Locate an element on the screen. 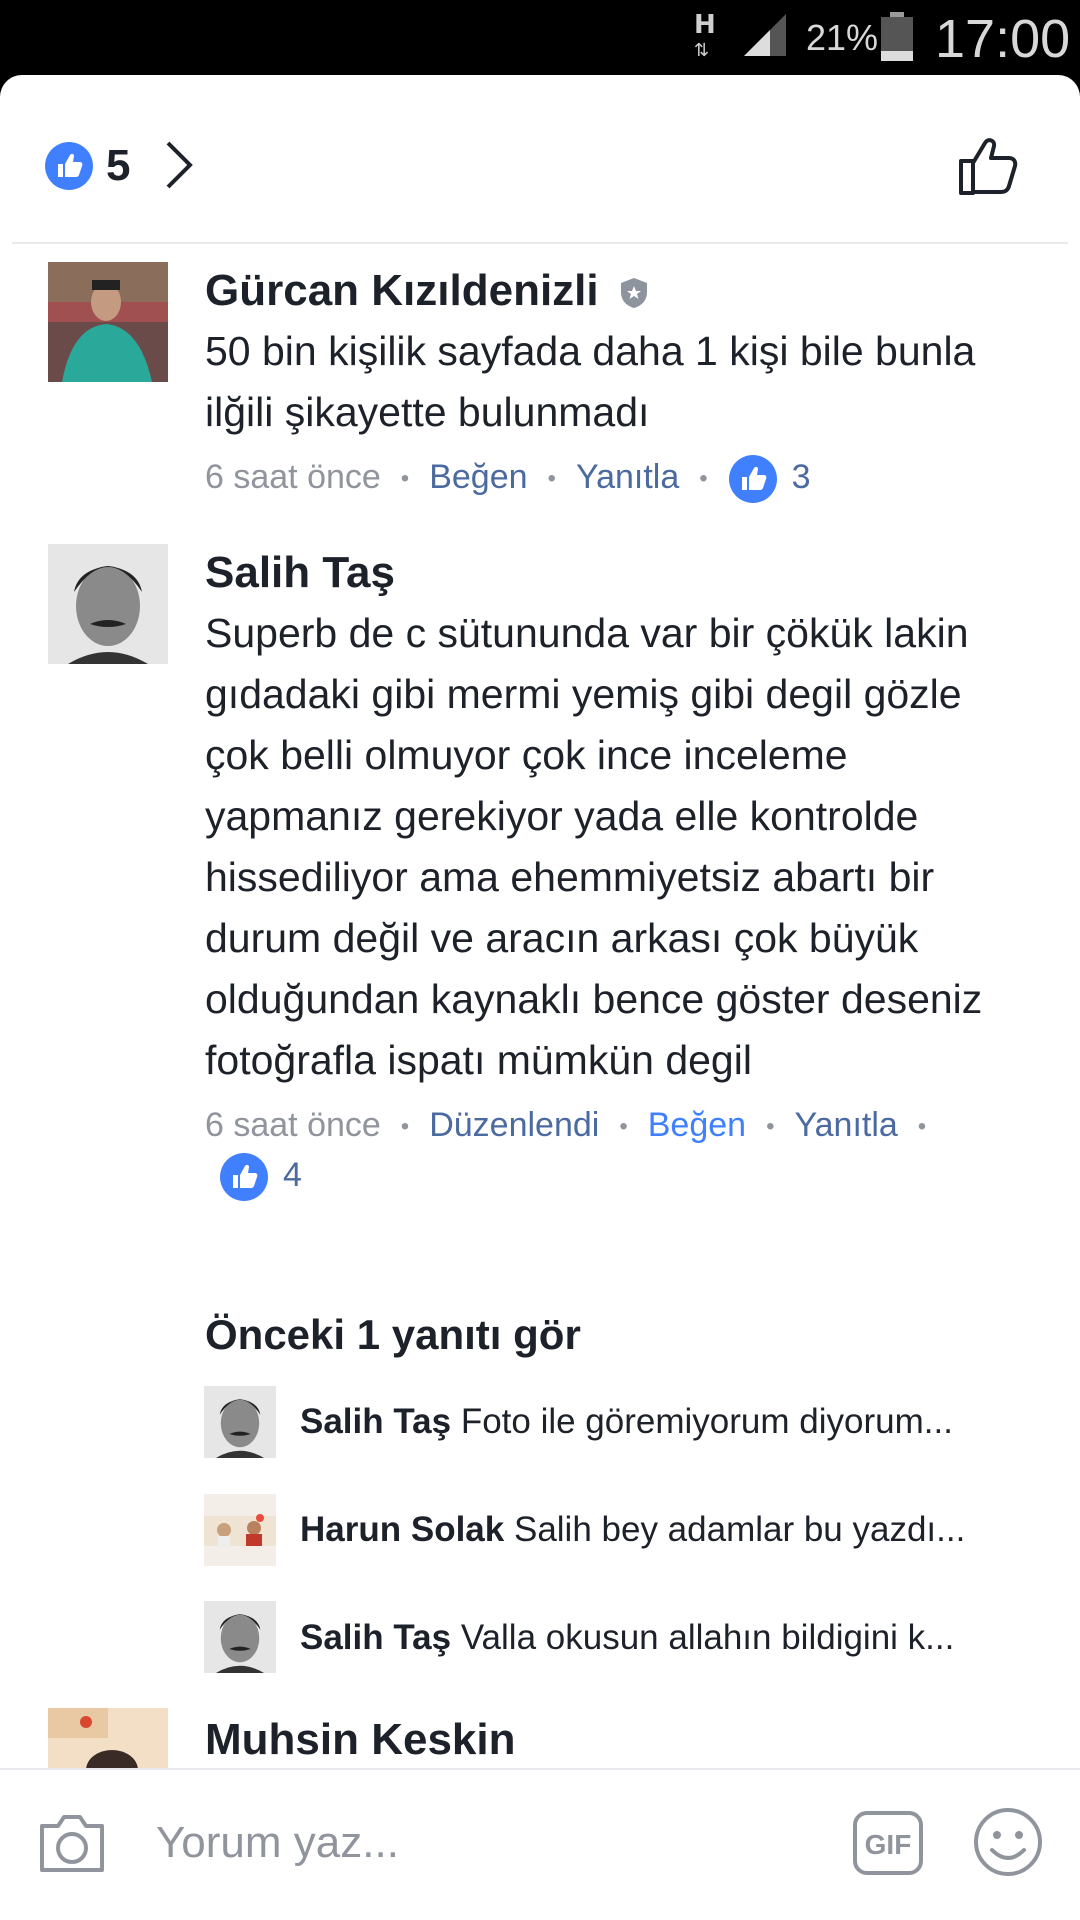  comment-like-count: 3 is located at coordinates (801, 477).